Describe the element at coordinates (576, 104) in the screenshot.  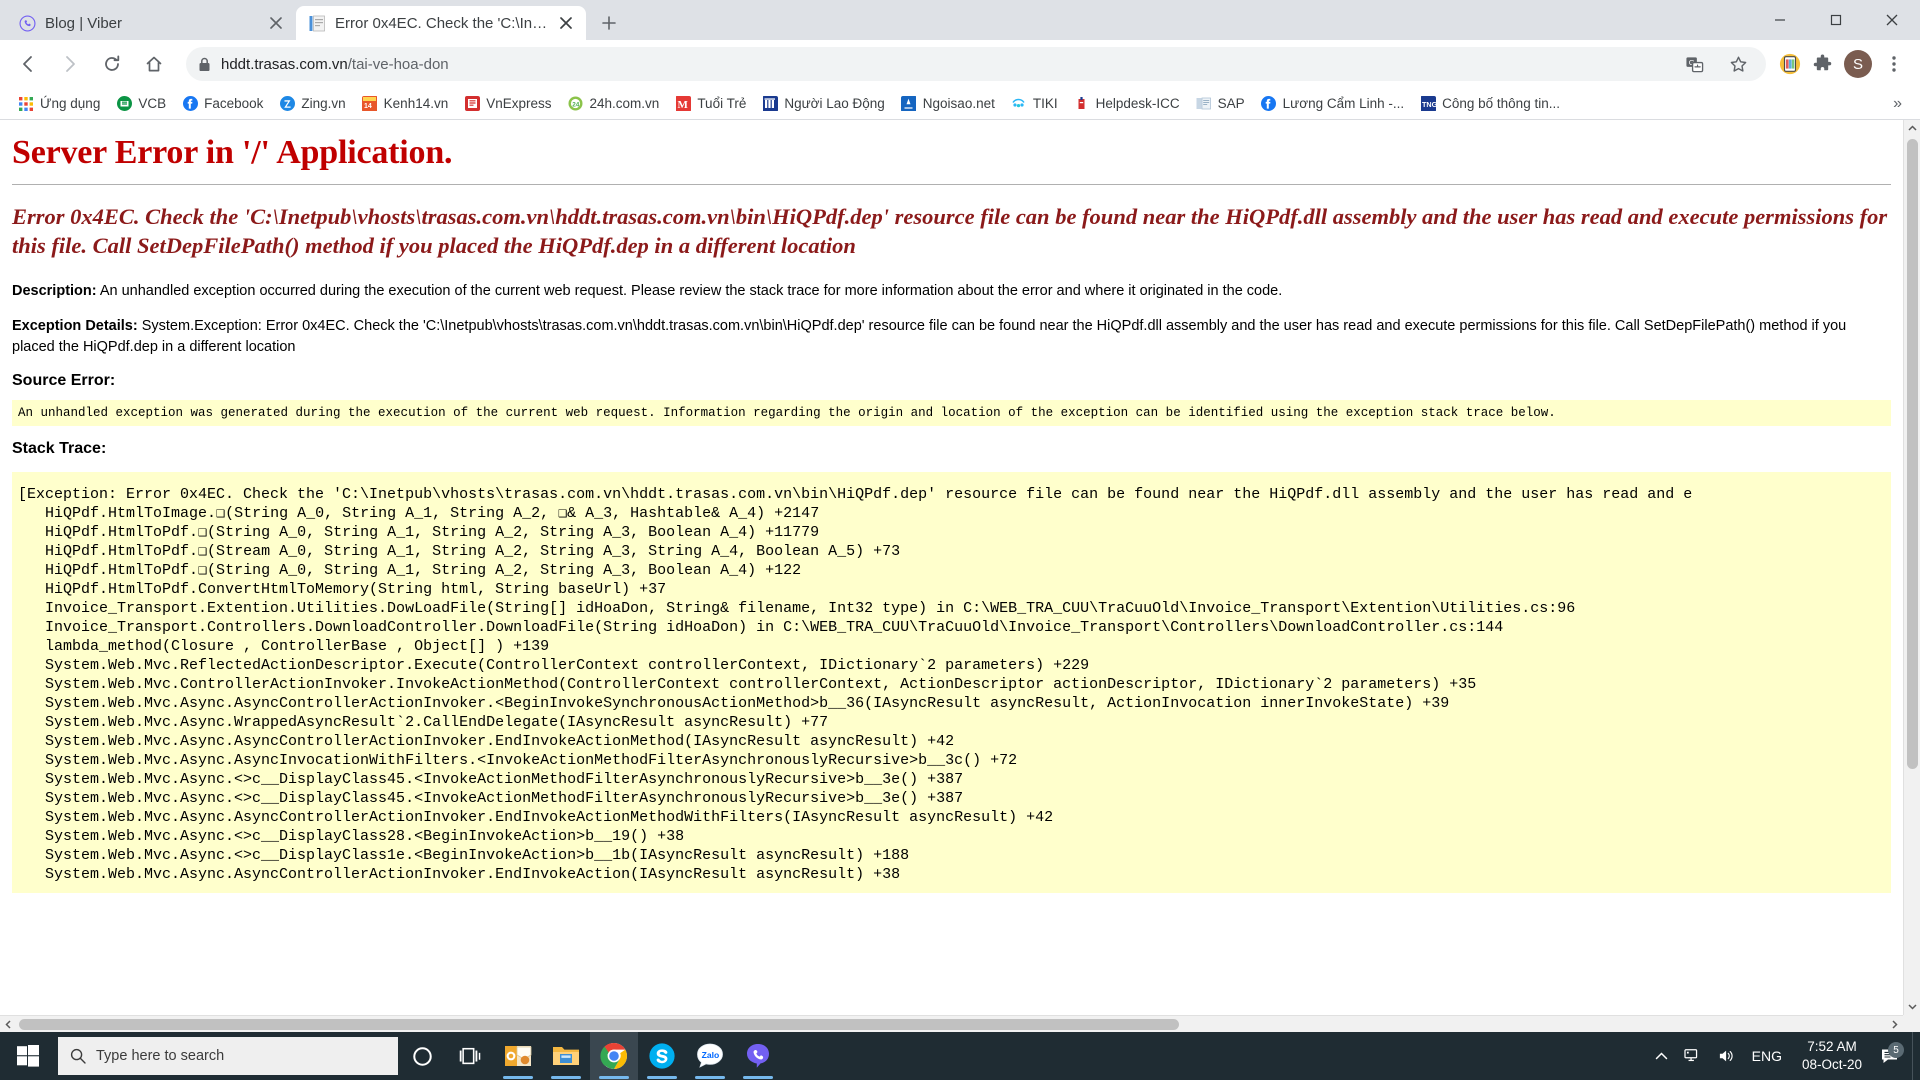
I see `svg-text: 24` at that location.